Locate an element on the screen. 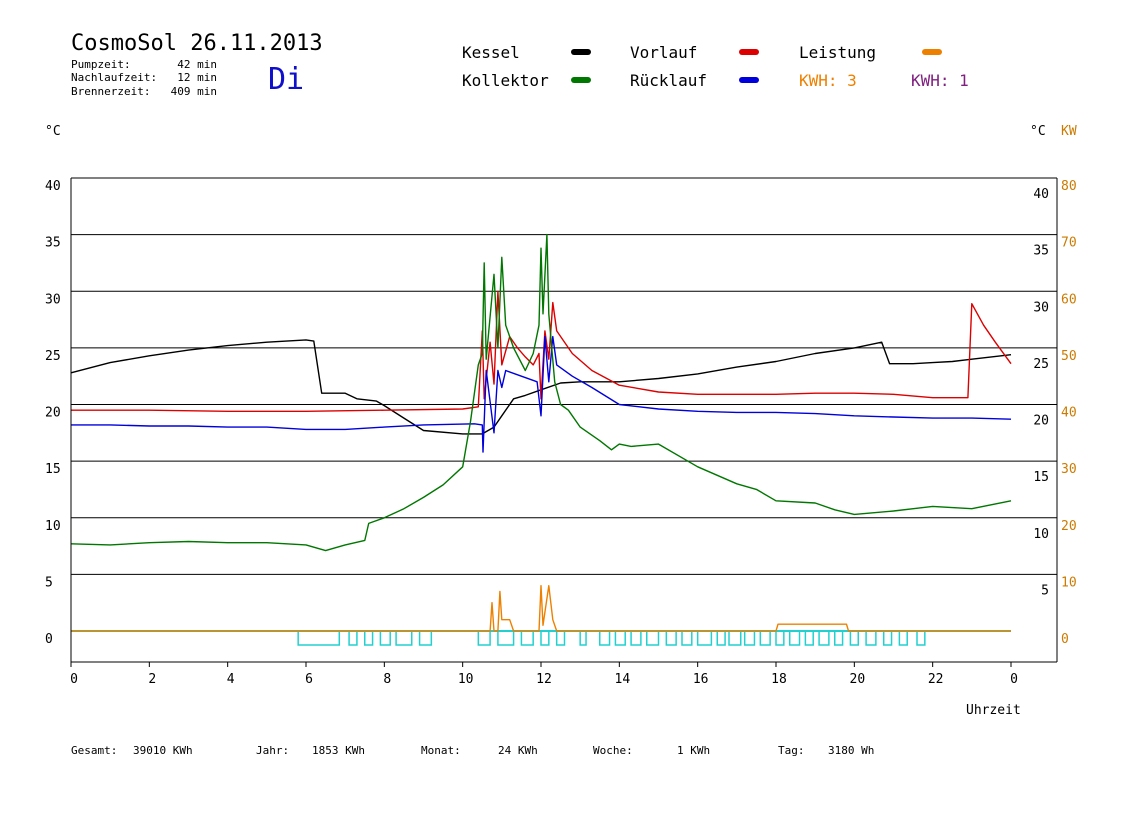  y-tick-label-right: 25 is located at coordinates (1041, 364).